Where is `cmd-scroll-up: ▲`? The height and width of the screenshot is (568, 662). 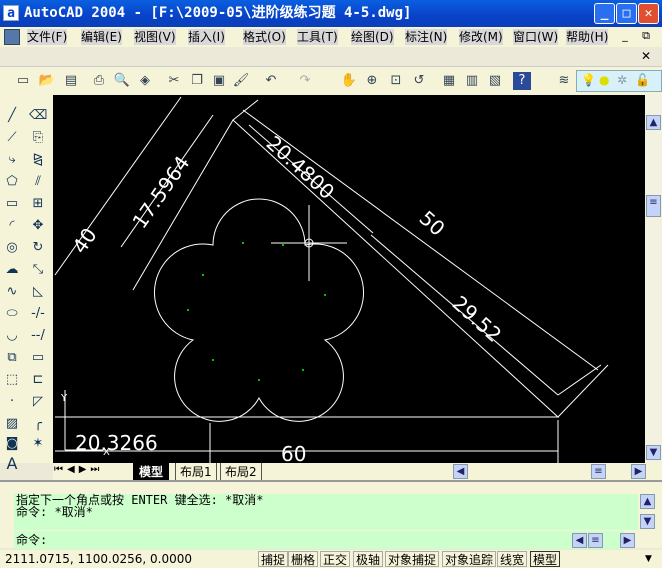 cmd-scroll-up: ▲ is located at coordinates (647, 501).